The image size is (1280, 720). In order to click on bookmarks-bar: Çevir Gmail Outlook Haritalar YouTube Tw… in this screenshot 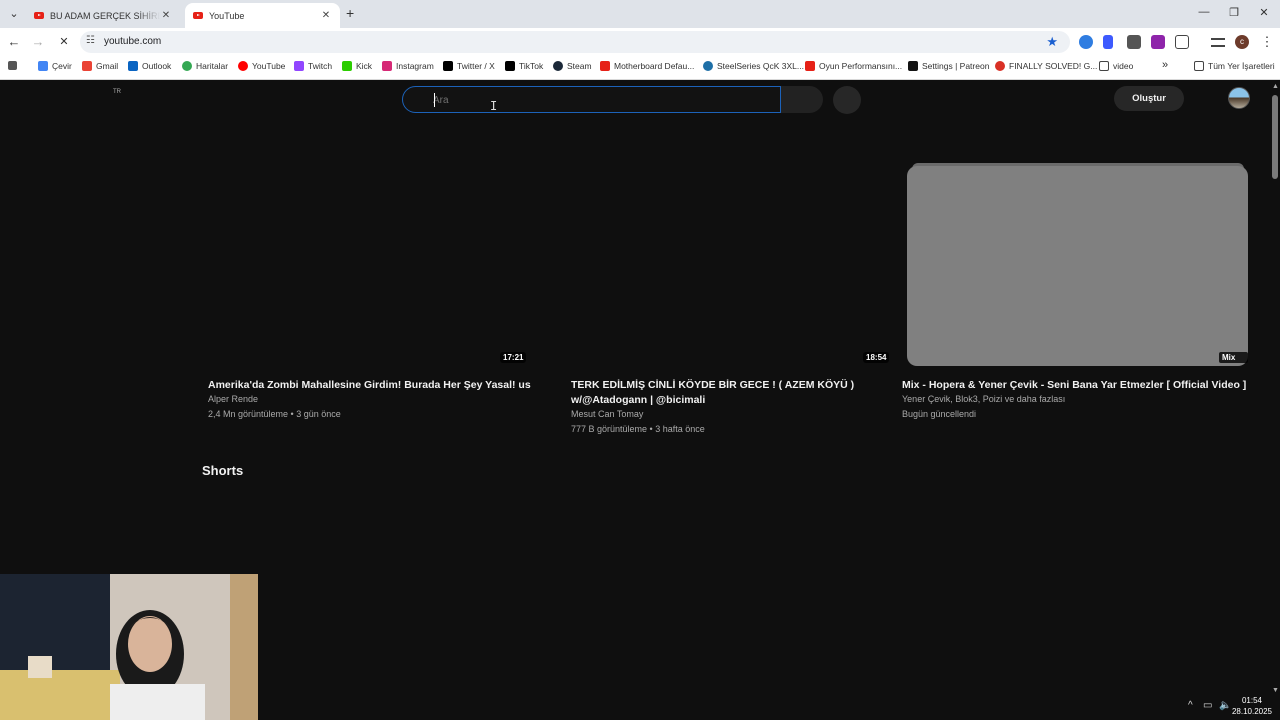, I will do `click(640, 68)`.